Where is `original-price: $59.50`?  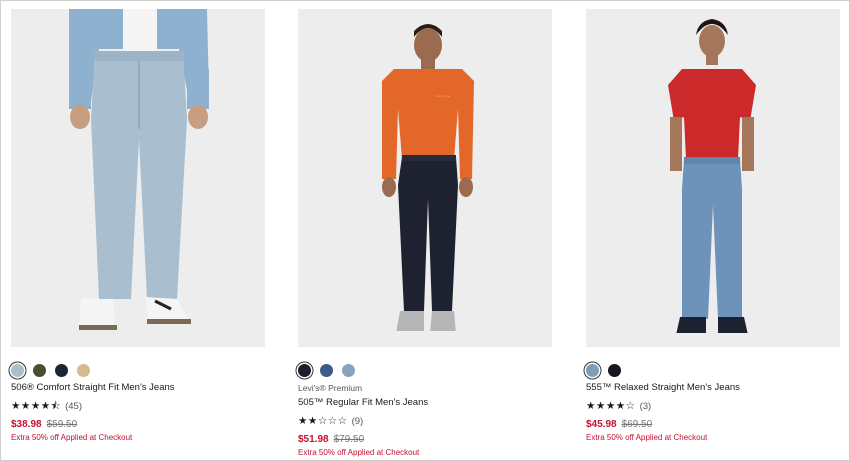
original-price: $59.50 is located at coordinates (62, 424).